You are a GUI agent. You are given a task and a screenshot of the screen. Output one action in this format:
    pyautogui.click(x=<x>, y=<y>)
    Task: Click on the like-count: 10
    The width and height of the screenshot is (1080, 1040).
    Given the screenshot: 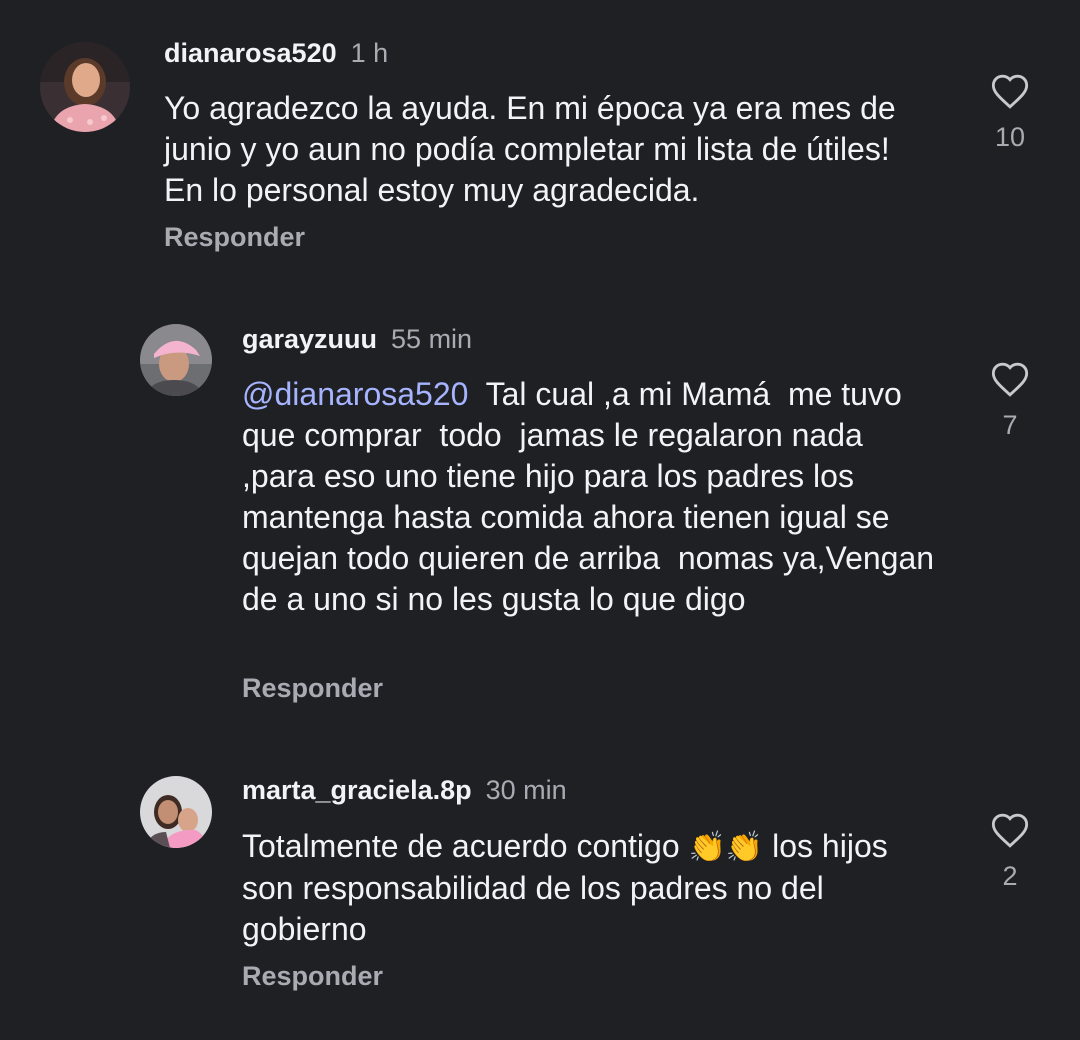 What is the action you would take?
    pyautogui.click(x=1010, y=137)
    